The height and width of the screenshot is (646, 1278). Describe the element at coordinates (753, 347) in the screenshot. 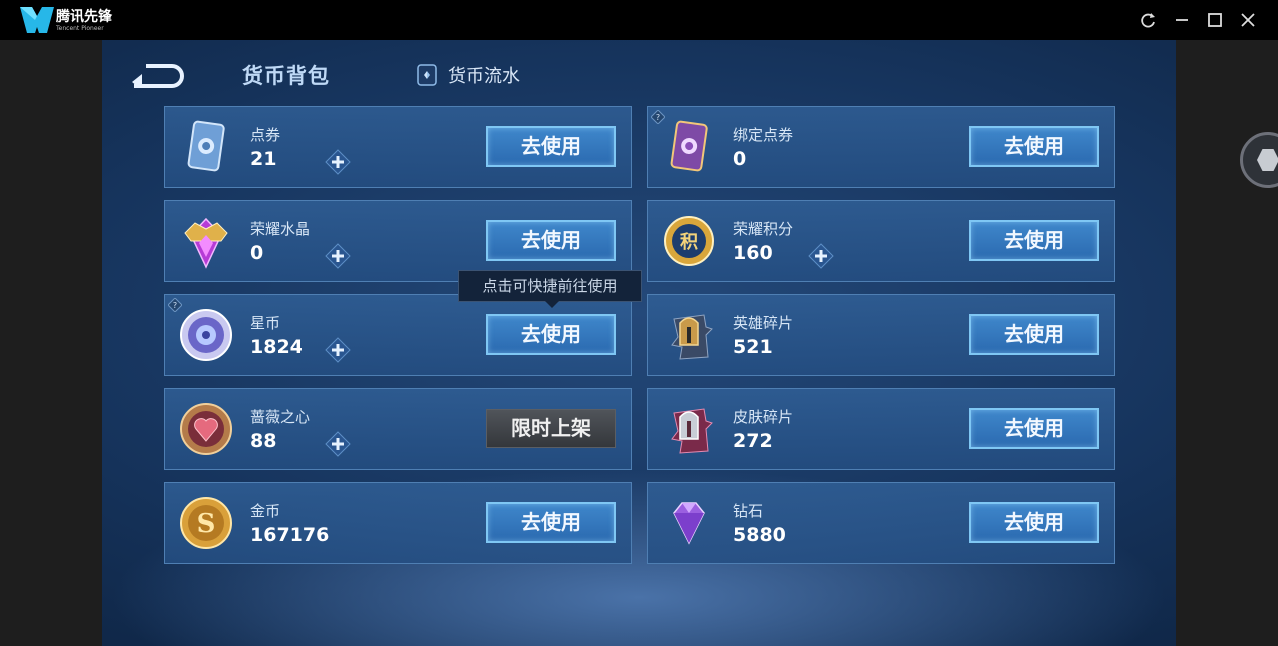

I see `currency-amount: 521` at that location.